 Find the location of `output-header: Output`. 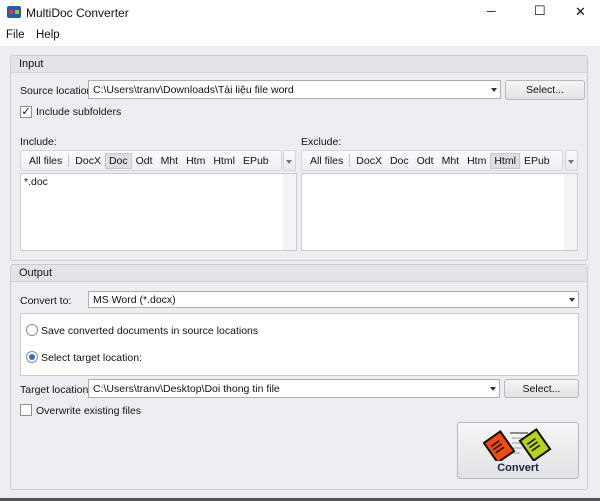

output-header: Output is located at coordinates (299, 273).